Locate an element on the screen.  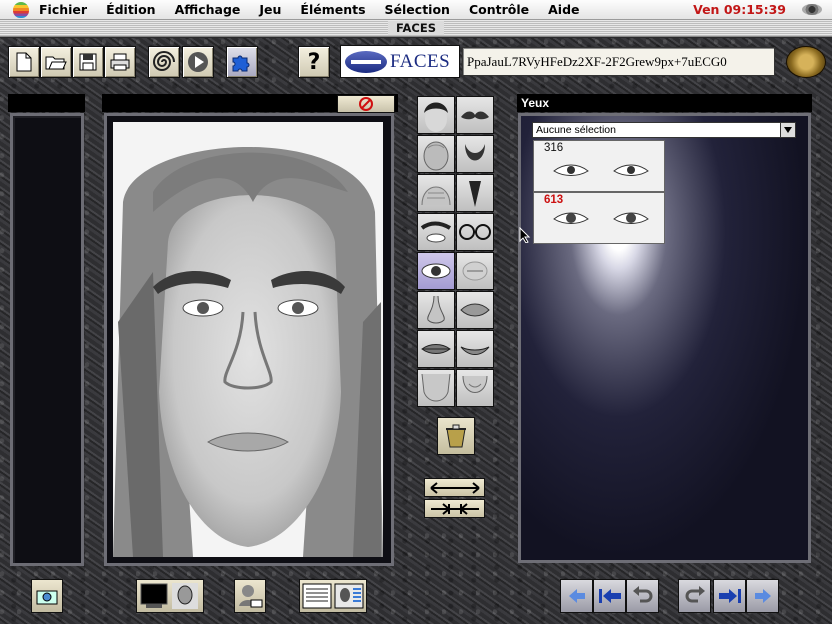
mouse-cursor-icon is located at coordinates (525, 235).